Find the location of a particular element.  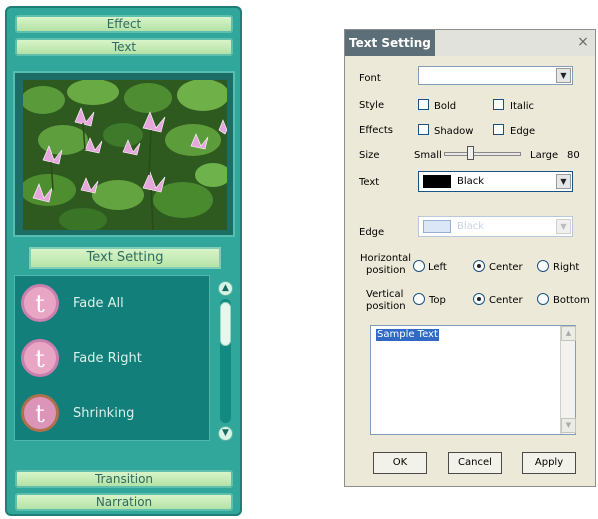

h-center-label: Center is located at coordinates (506, 267).